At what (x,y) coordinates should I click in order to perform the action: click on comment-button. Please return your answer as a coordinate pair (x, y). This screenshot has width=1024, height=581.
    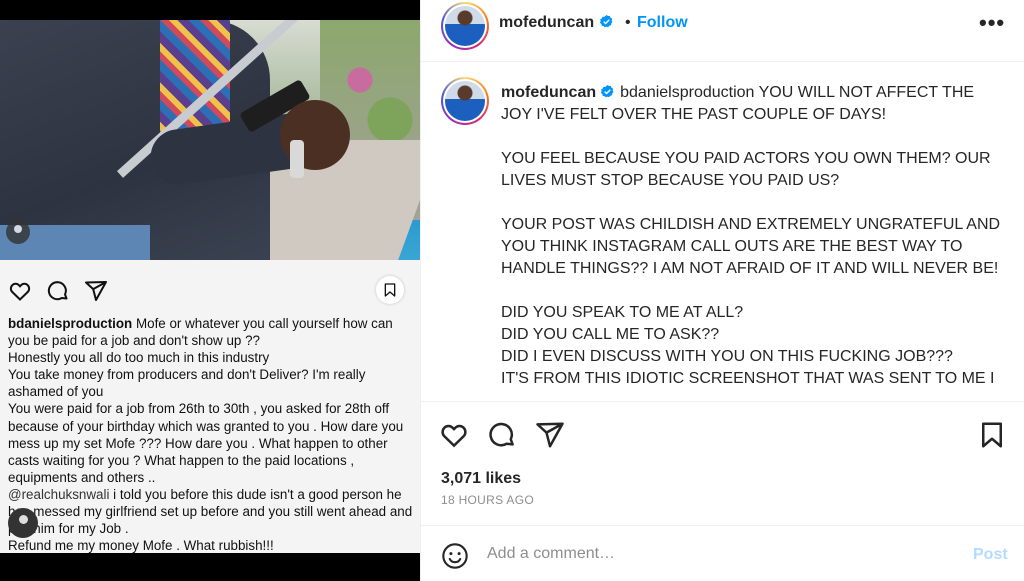
    Looking at the image, I should click on (502, 435).